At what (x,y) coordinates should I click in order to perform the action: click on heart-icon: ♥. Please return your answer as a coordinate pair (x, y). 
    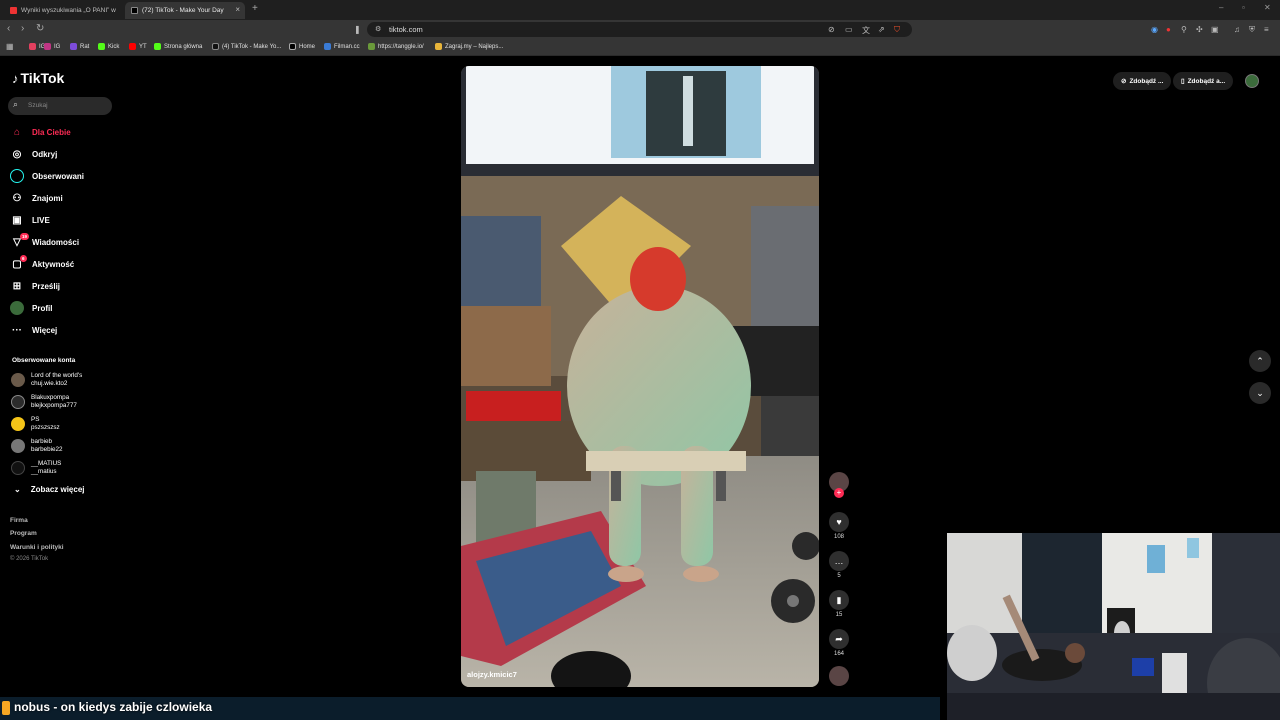
    Looking at the image, I should click on (839, 522).